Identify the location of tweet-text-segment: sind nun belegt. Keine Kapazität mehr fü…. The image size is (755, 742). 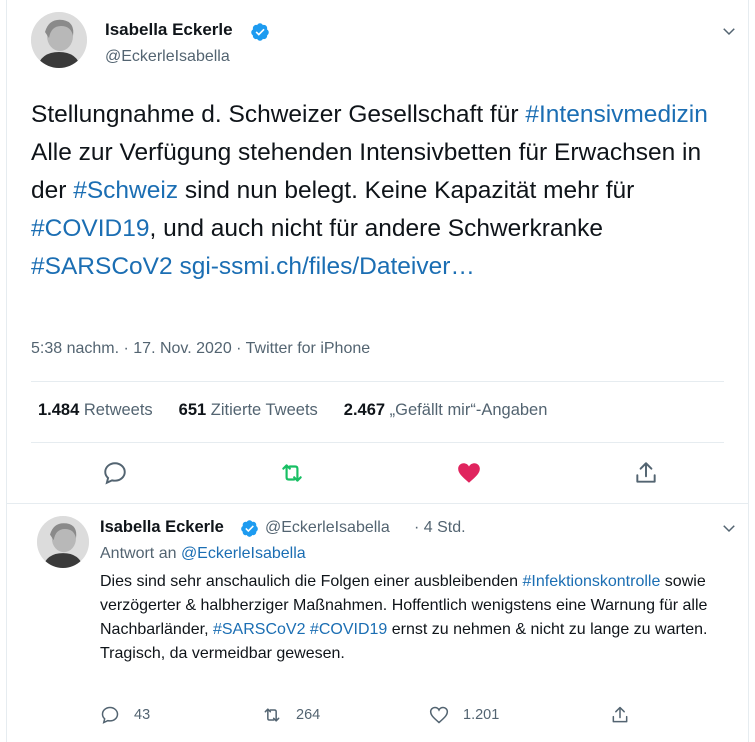
(406, 190).